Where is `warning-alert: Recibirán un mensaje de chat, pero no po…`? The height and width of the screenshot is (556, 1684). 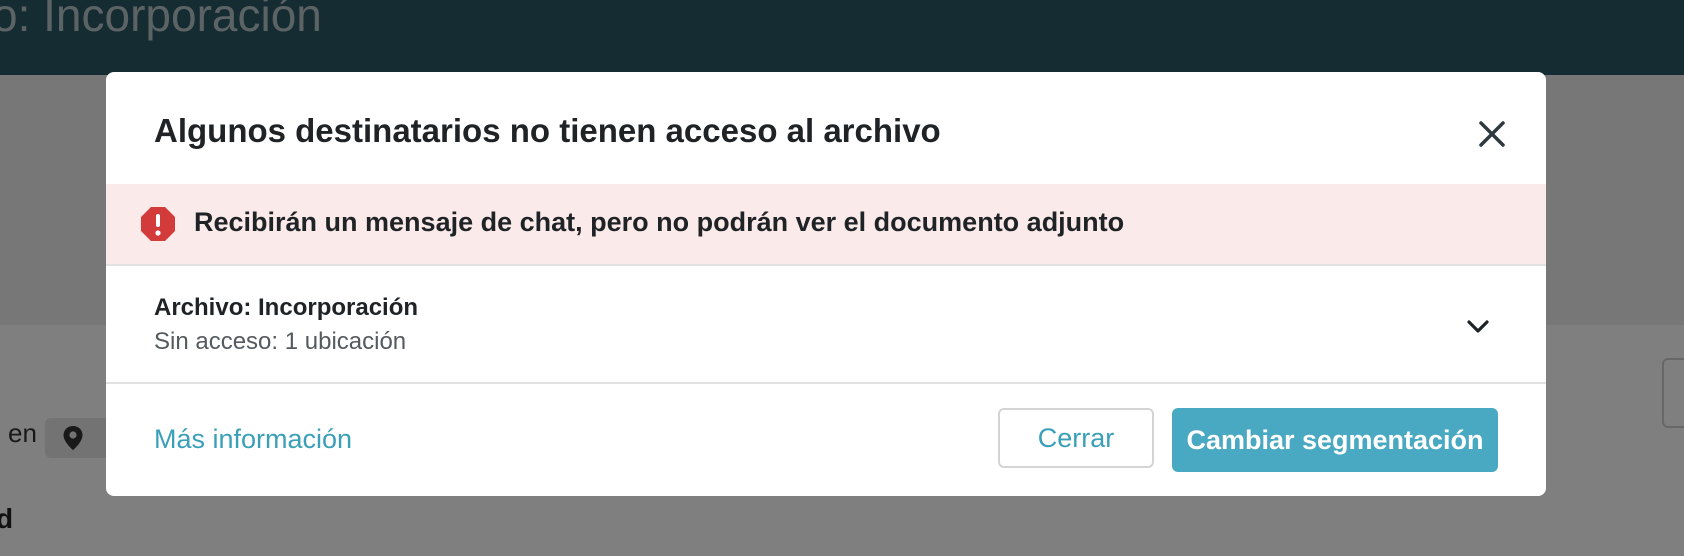 warning-alert: Recibirán un mensaje de chat, pero no po… is located at coordinates (826, 225).